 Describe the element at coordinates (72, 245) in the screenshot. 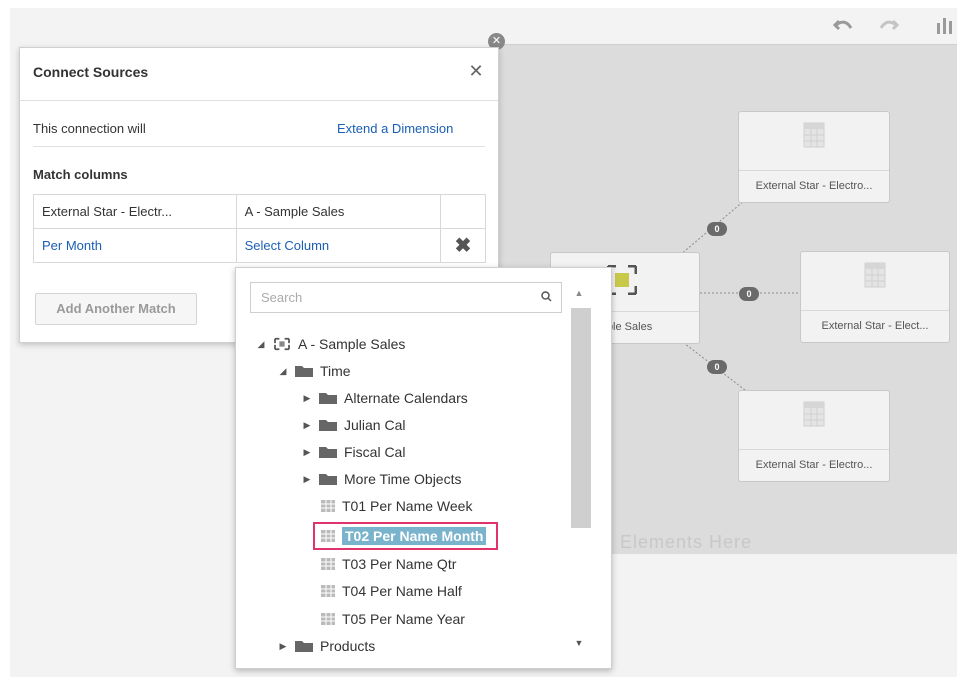

I see `source-column-link: Per Month` at that location.